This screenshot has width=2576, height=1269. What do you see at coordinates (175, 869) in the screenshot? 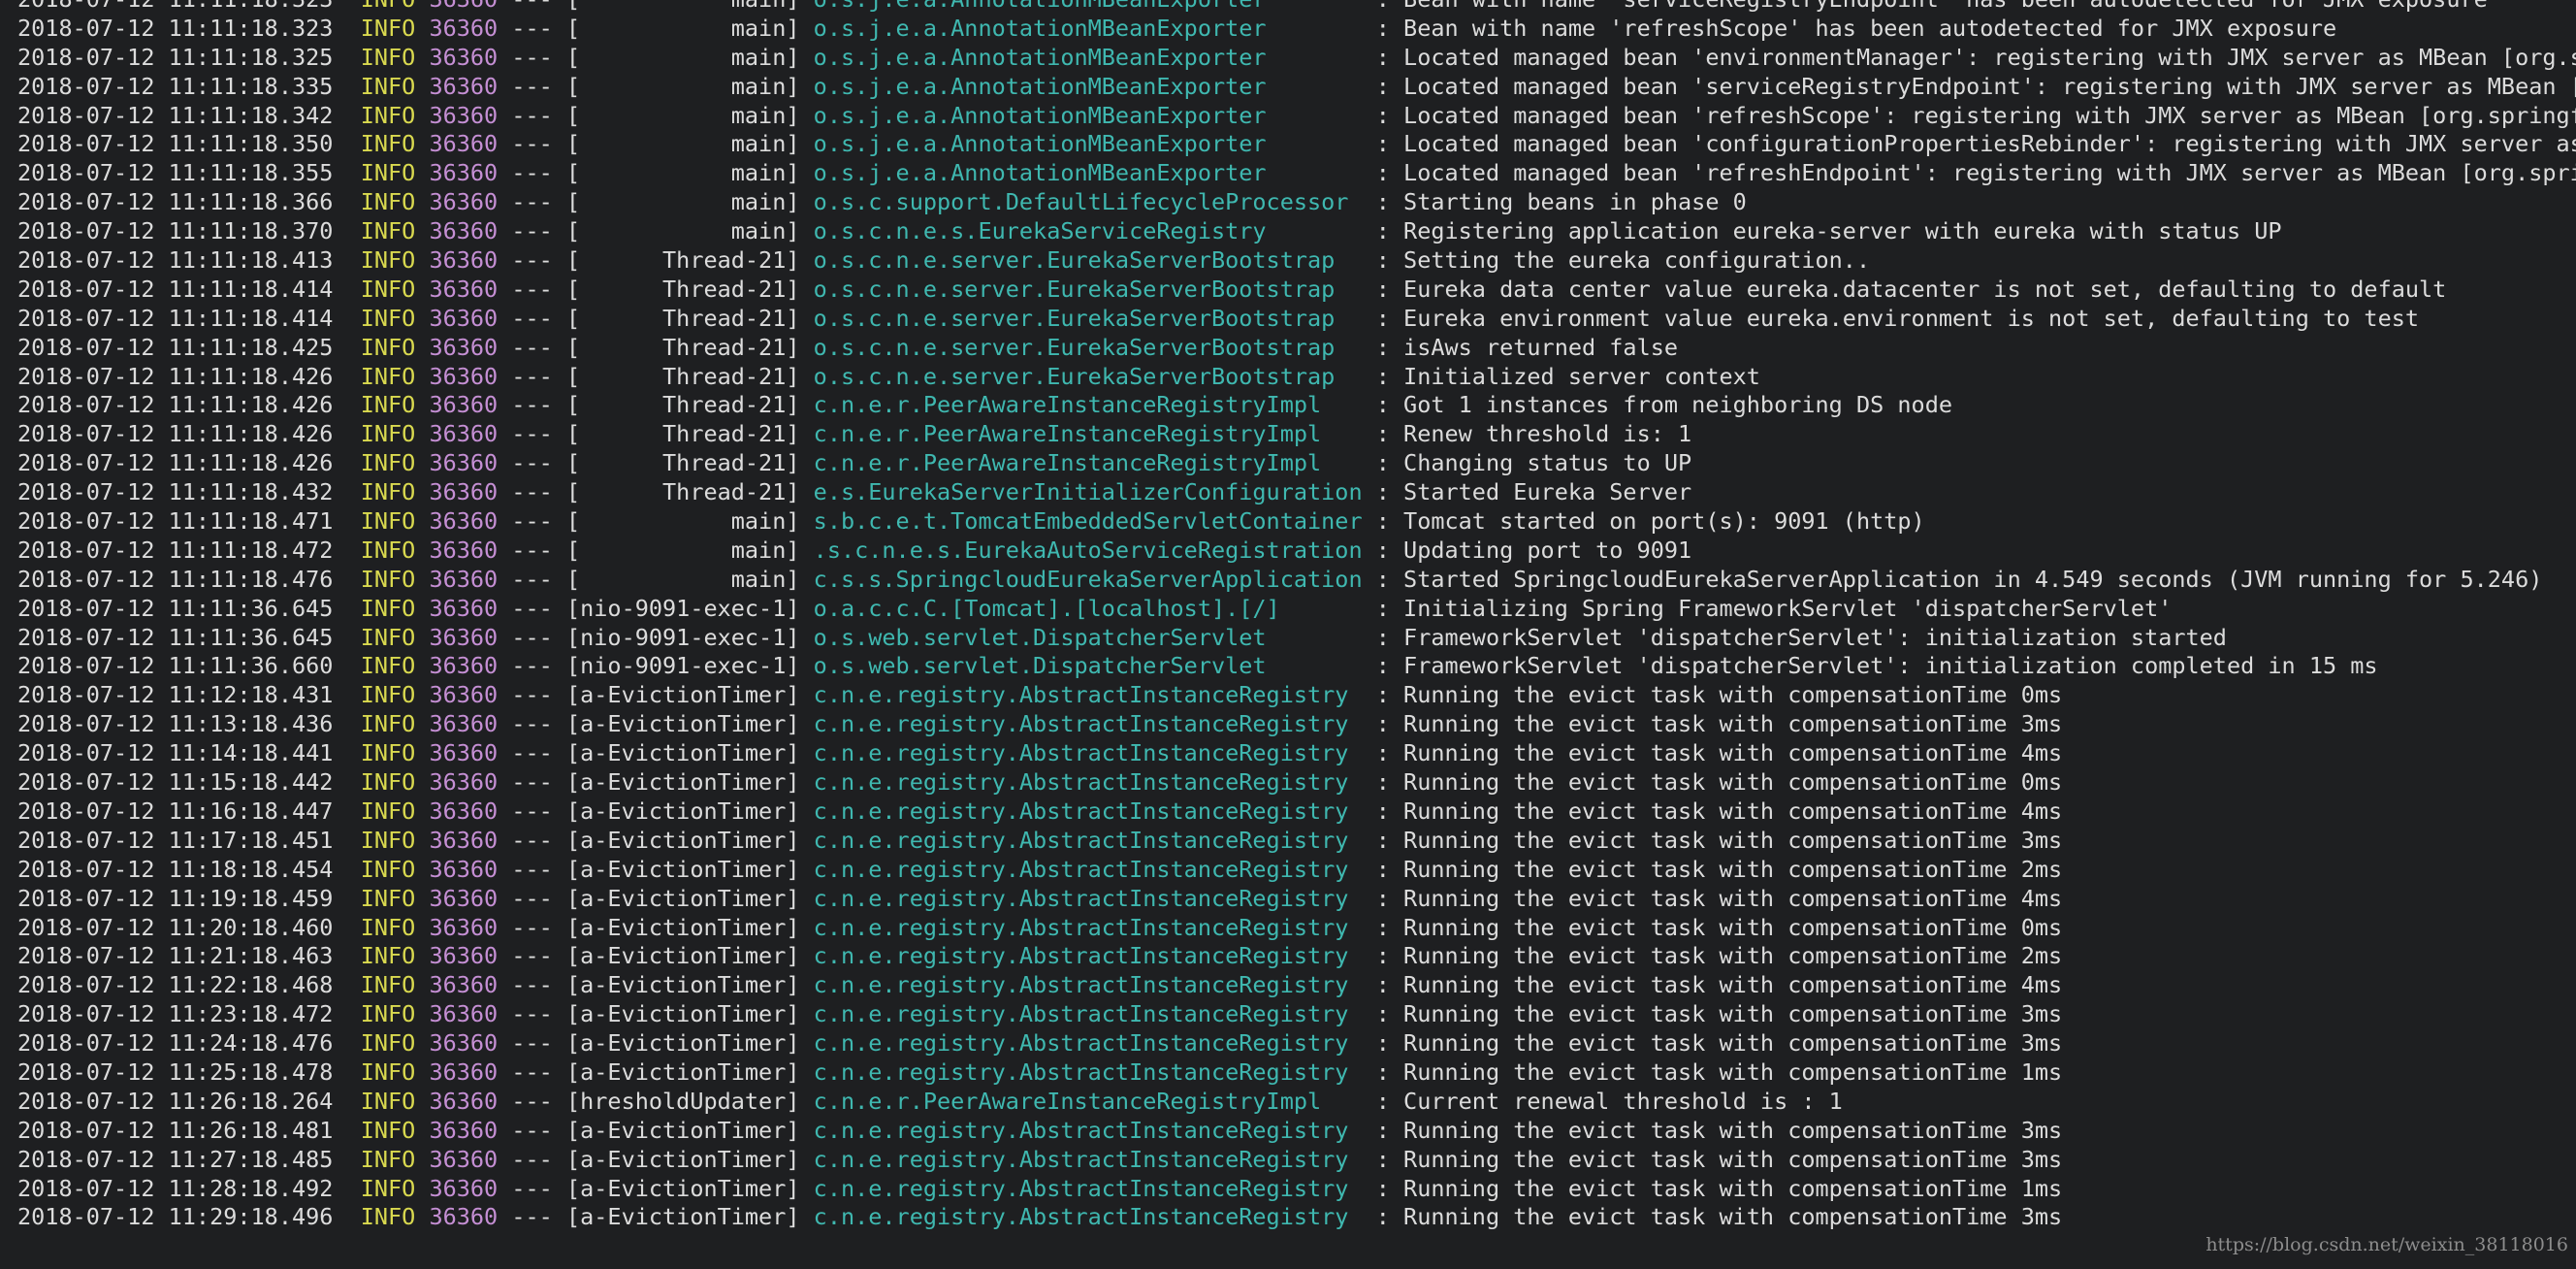
I see `log-timestamp: 2018-07-12 11:18:18.454` at bounding box center [175, 869].